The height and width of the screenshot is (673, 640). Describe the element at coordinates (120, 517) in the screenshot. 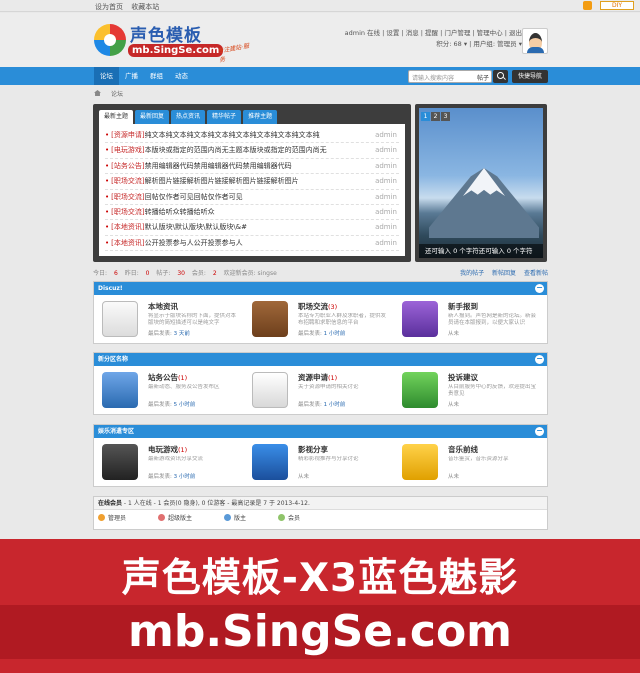

I see `legend-admin: 管理员` at that location.